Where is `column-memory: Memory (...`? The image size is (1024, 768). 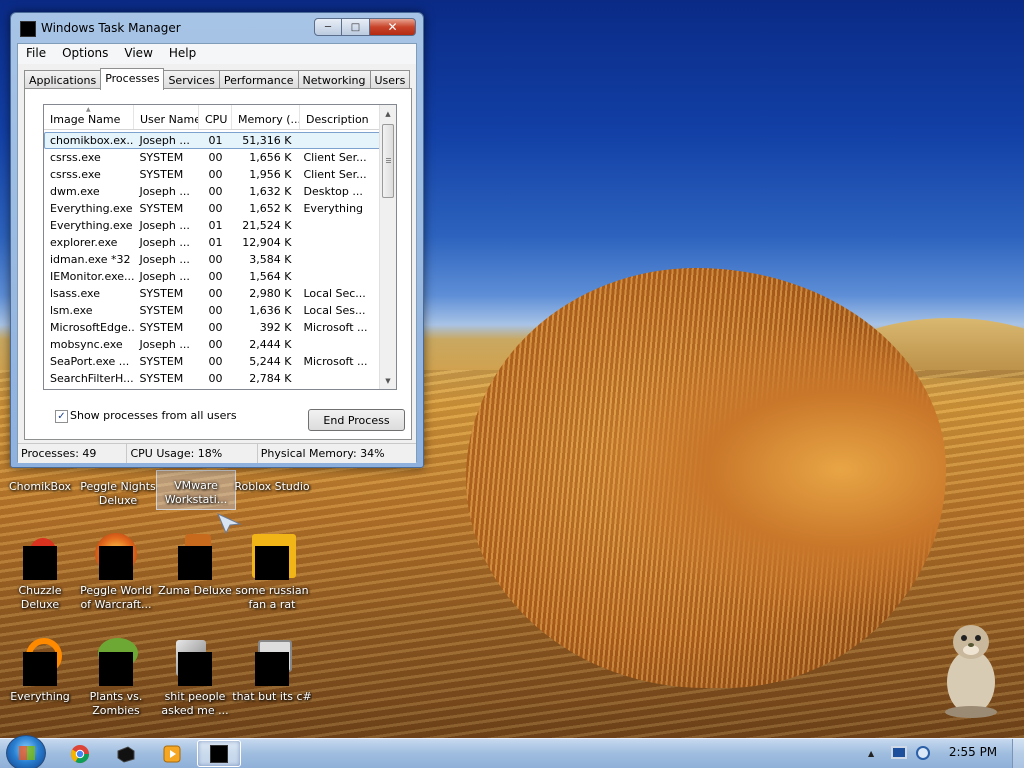 column-memory: Memory (... is located at coordinates (266, 117).